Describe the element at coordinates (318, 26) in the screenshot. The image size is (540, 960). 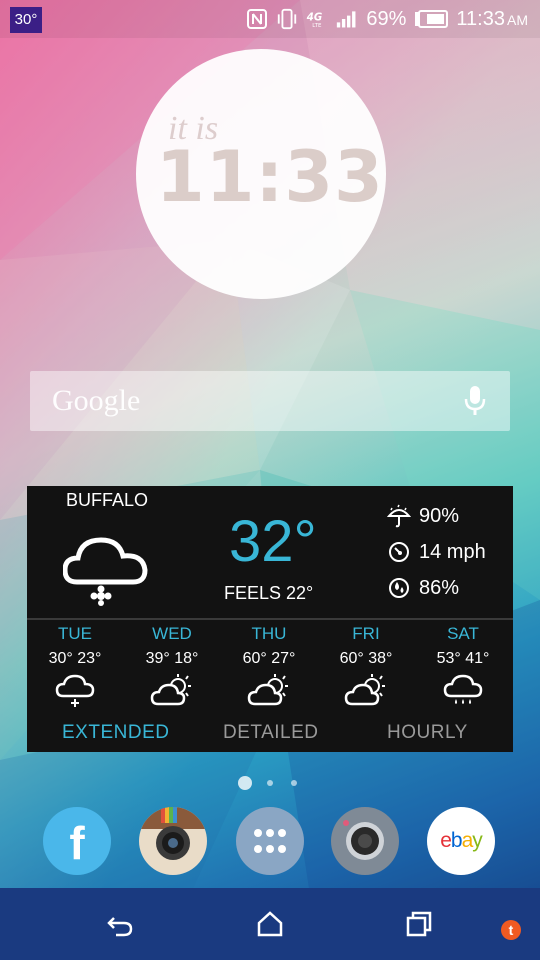
I see `svg-text: LTE` at that location.